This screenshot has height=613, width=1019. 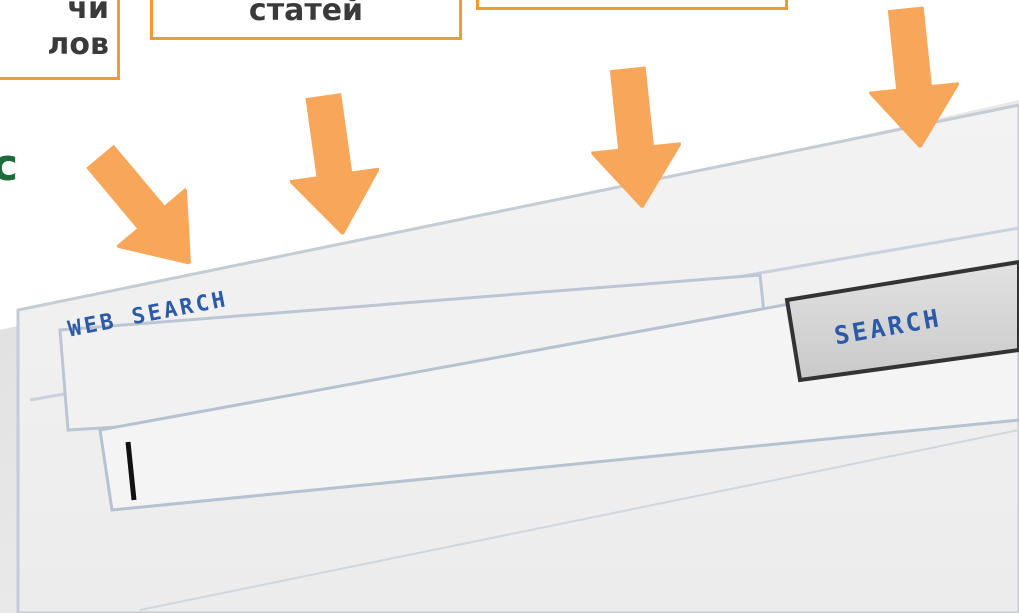 What do you see at coordinates (78, 44) in the screenshot?
I see `callout-left-line2: лов` at bounding box center [78, 44].